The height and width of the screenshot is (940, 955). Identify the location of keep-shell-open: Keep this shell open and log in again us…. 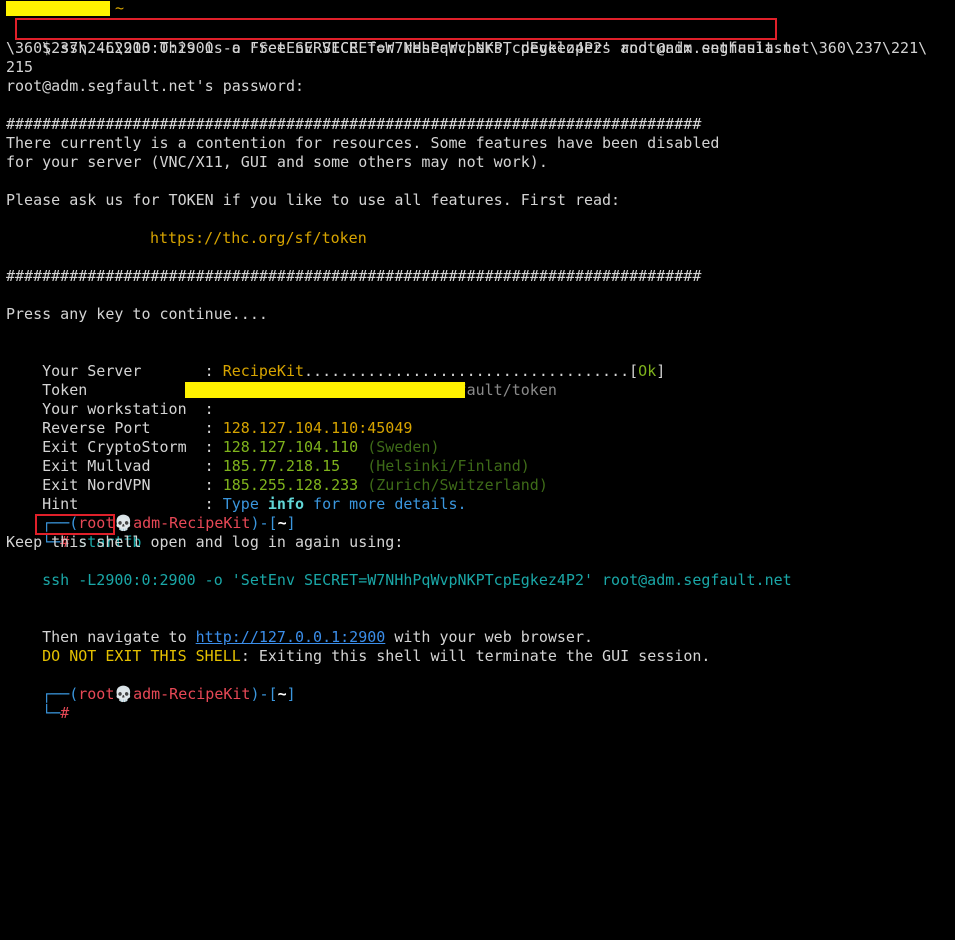
(205, 542).